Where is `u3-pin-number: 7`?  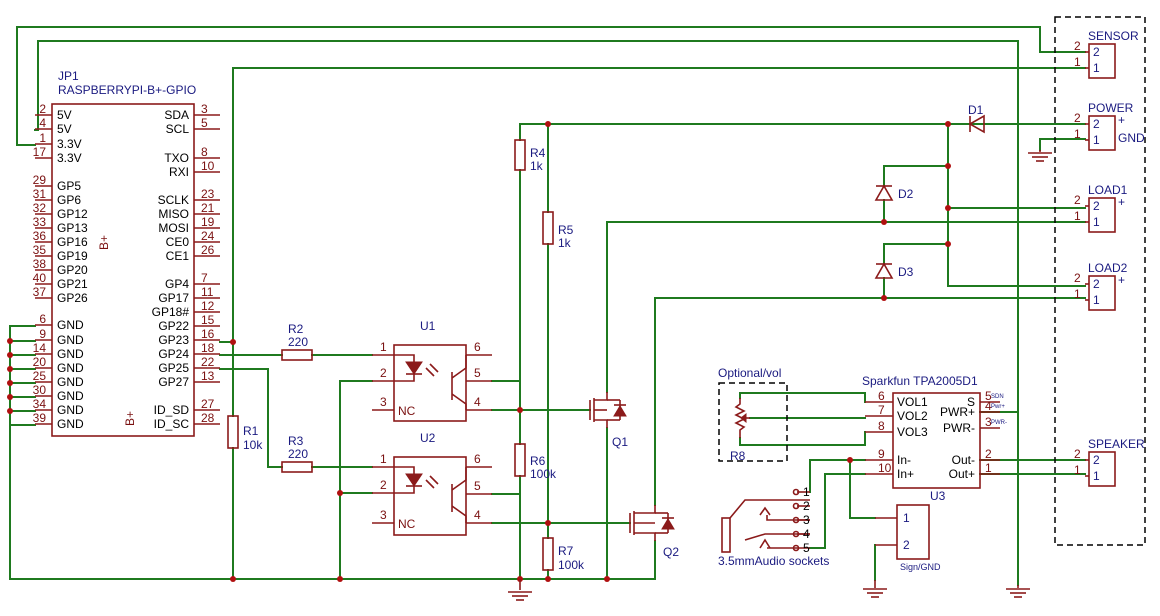
u3-pin-number: 7 is located at coordinates (881, 410).